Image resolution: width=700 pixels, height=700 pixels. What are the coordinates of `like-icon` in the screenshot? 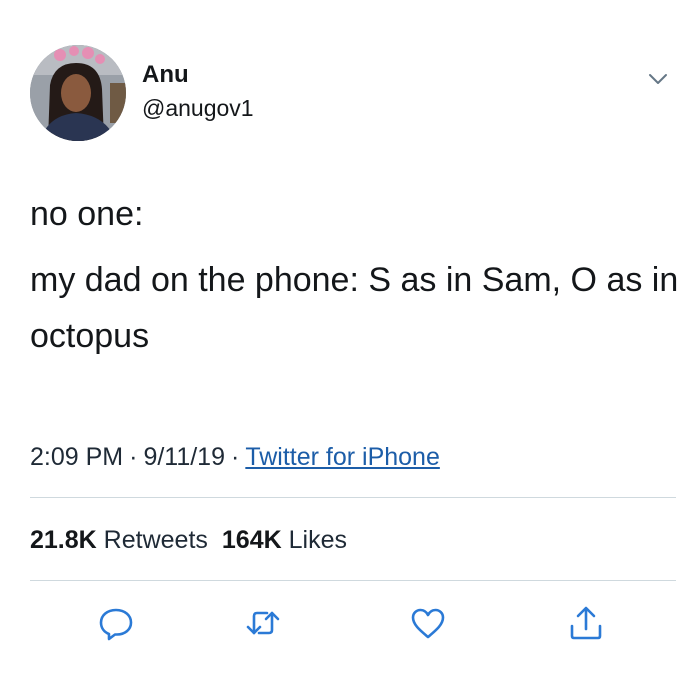 It's located at (428, 623).